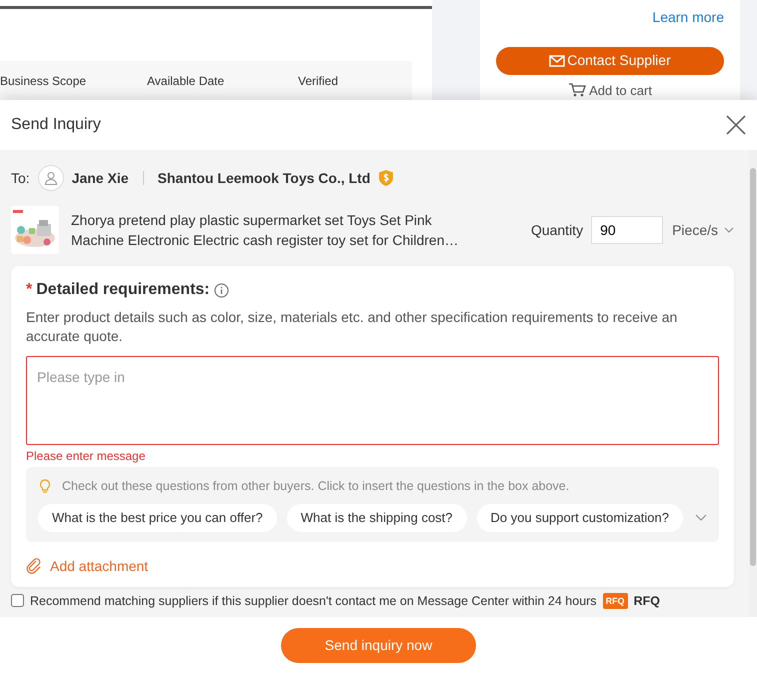  Describe the element at coordinates (703, 230) in the screenshot. I see `unit-dropdown: Piece/s` at that location.